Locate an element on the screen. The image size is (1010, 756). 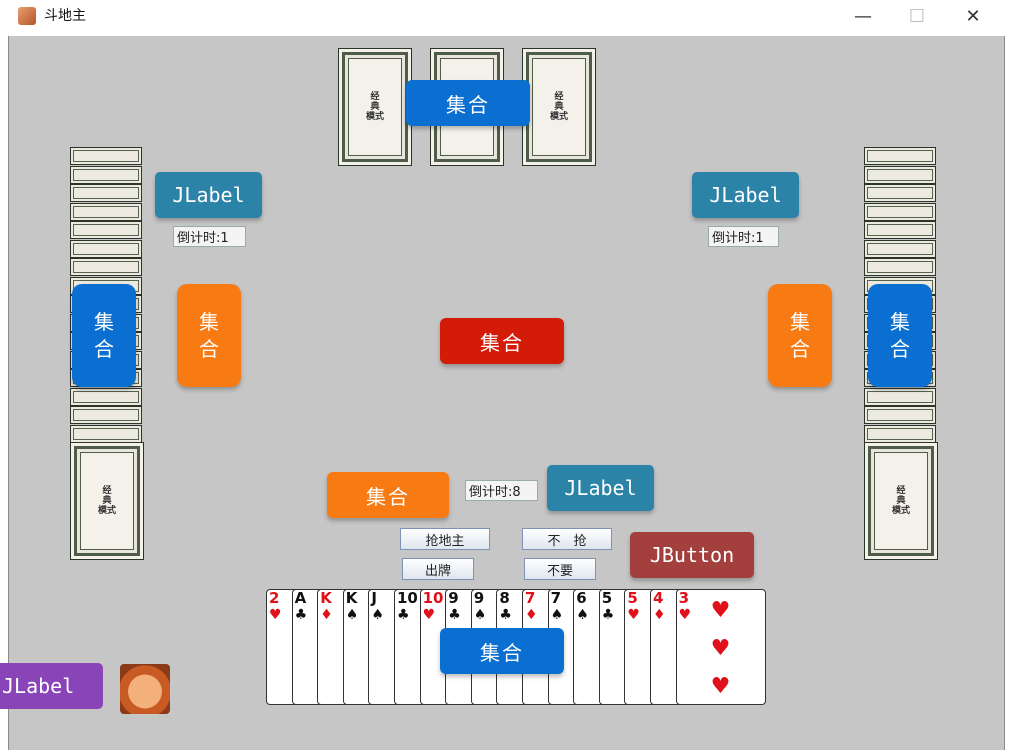
self-player-label: JLabel is located at coordinates (51, 686).